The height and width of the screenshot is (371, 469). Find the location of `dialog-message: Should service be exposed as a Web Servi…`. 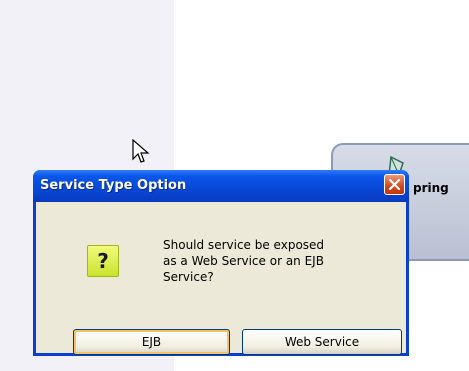

dialog-message: Should service be exposed as a Web Servi… is located at coordinates (244, 261).